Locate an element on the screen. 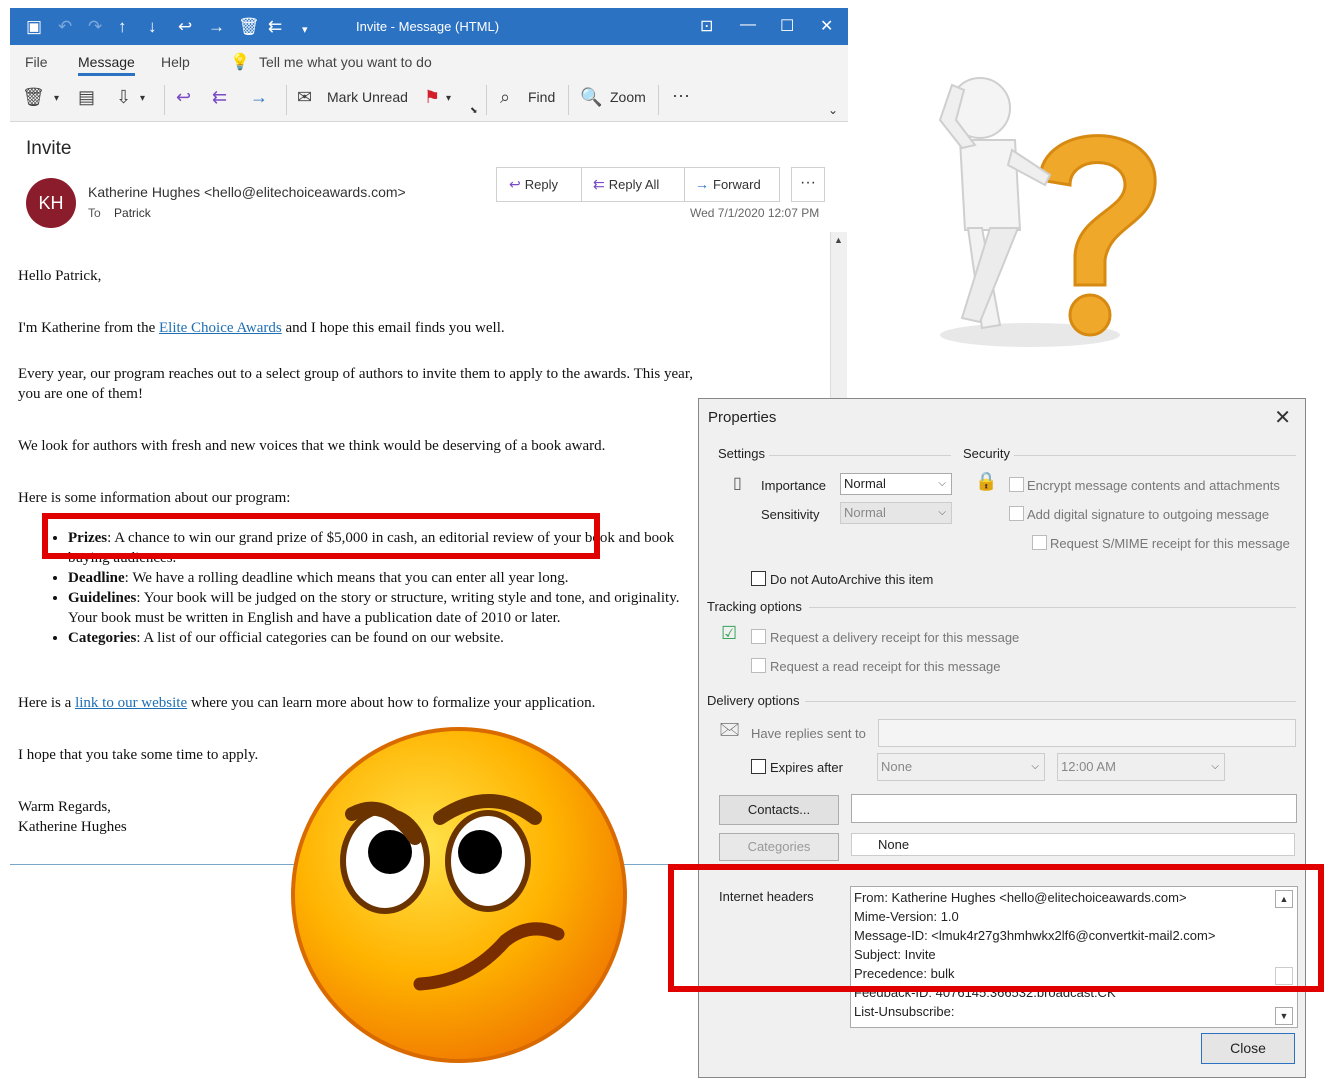 Image resolution: width=1342 pixels, height=1088 pixels. dialog-launcher-icon: ⬊ is located at coordinates (474, 110).